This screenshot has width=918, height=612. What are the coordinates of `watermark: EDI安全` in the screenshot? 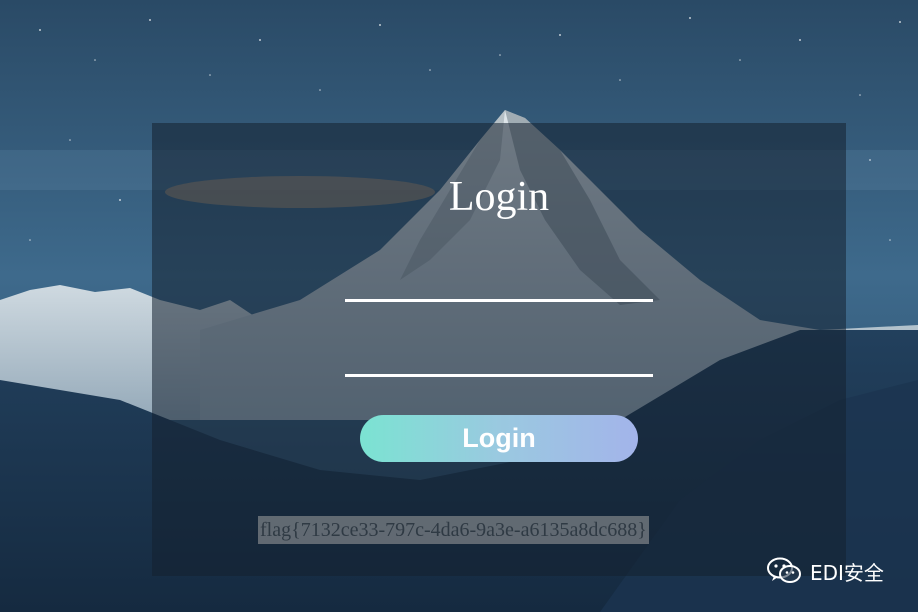 It's located at (825, 571).